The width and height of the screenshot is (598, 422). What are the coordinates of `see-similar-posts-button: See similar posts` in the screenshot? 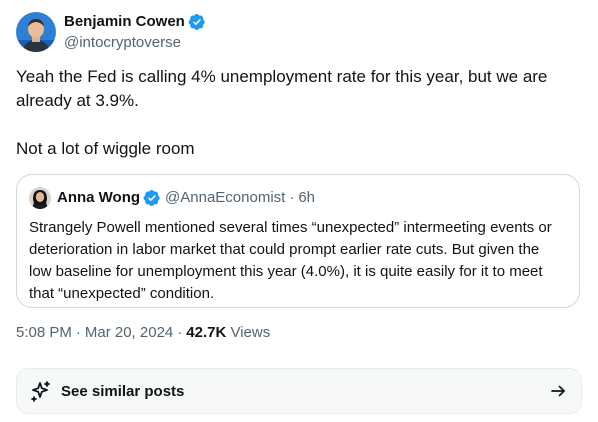 It's located at (299, 391).